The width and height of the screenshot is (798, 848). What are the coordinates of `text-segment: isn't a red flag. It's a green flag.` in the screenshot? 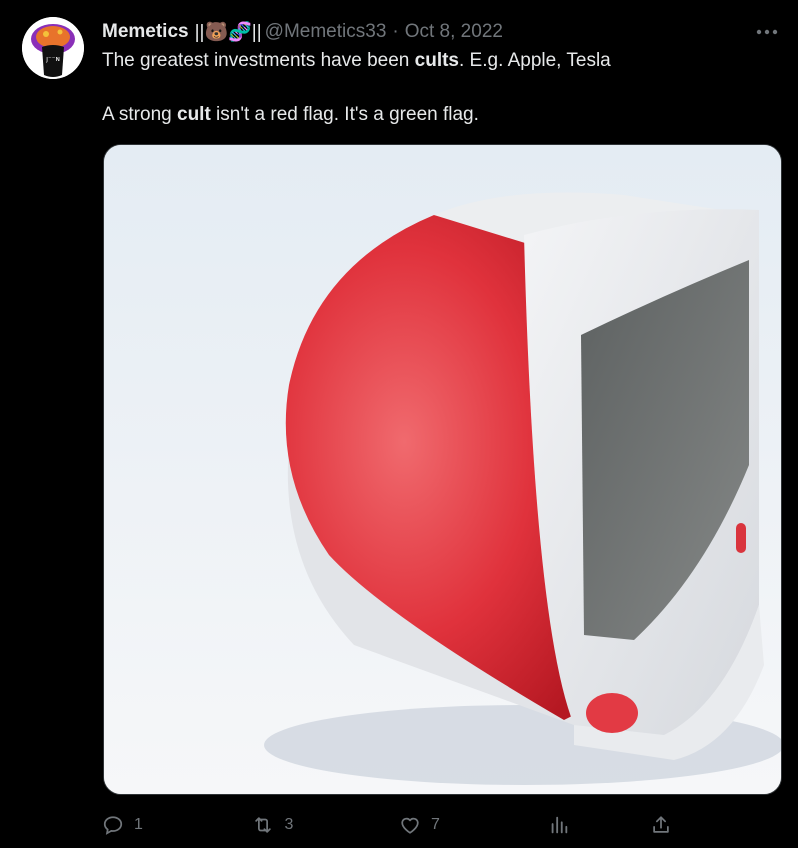 It's located at (344, 114).